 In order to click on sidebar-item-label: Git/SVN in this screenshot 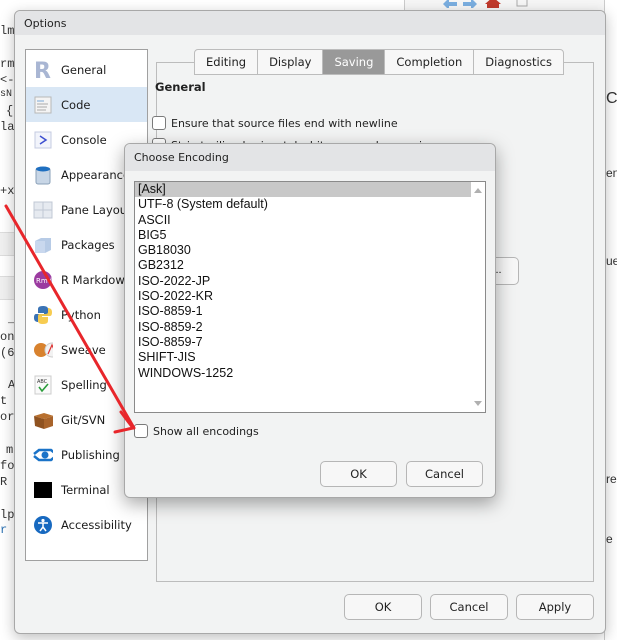, I will do `click(83, 419)`.